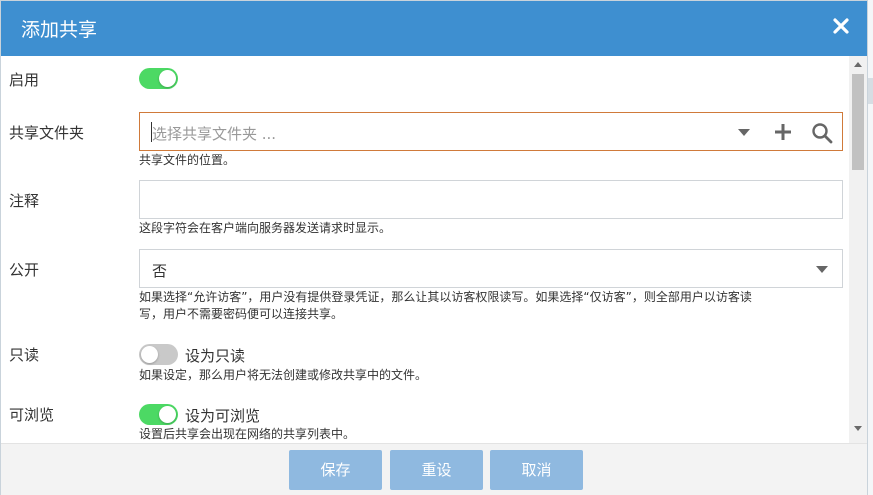 The image size is (873, 495). I want to click on public-help-line2: 写，用户不需要密码便可以连接共享。, so click(241, 314).